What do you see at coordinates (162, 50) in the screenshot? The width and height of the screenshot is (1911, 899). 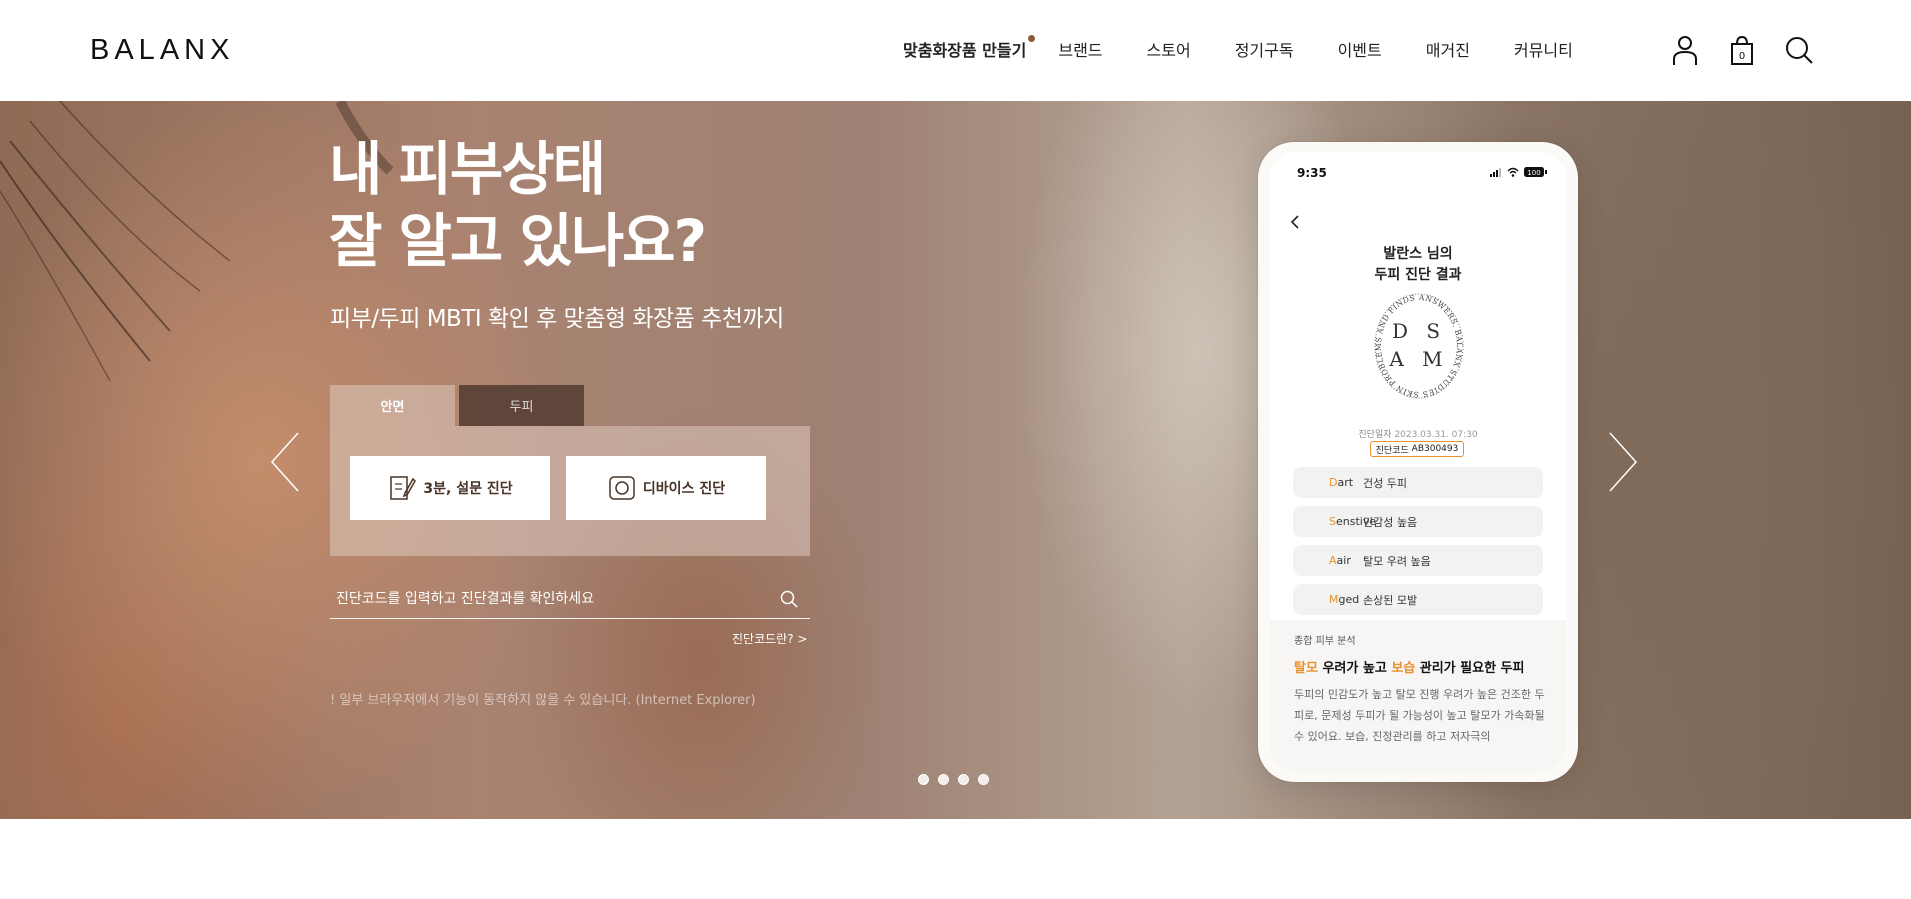 I see `balanx-logo: BALANX` at bounding box center [162, 50].